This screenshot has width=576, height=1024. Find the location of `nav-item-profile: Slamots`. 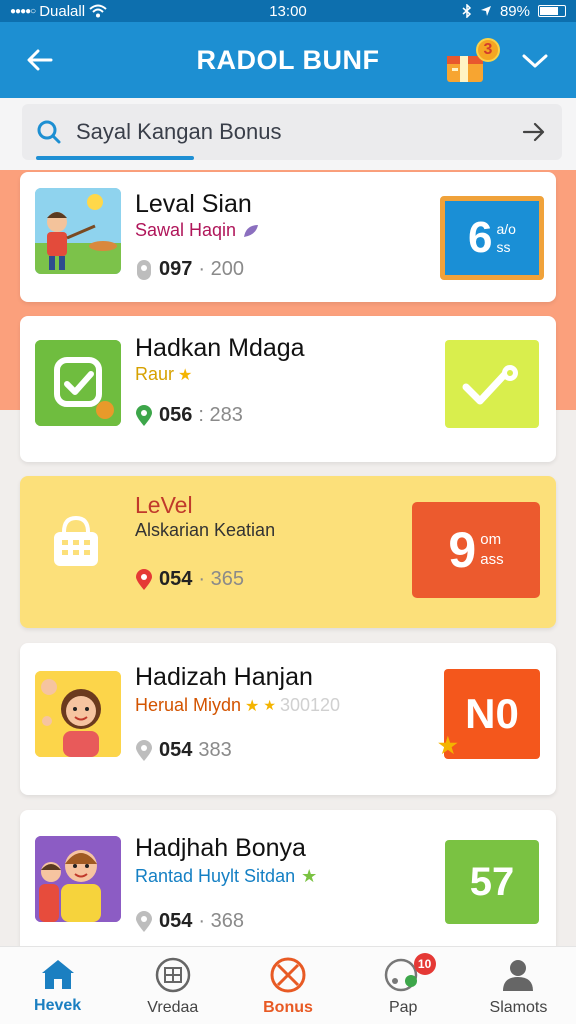

nav-item-profile: Slamots is located at coordinates (518, 985).